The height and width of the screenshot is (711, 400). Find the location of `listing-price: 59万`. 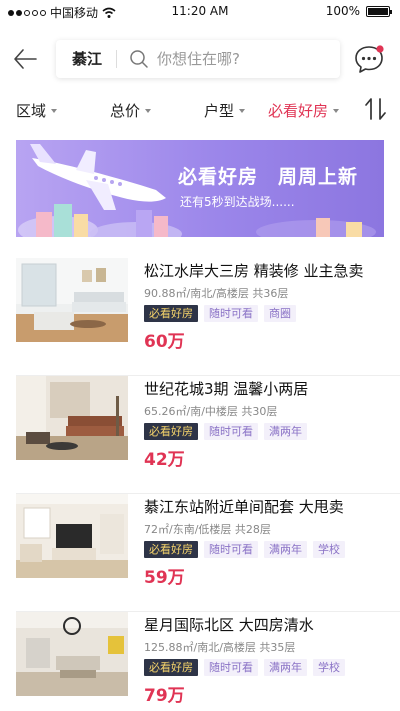

listing-price: 59万 is located at coordinates (164, 578).